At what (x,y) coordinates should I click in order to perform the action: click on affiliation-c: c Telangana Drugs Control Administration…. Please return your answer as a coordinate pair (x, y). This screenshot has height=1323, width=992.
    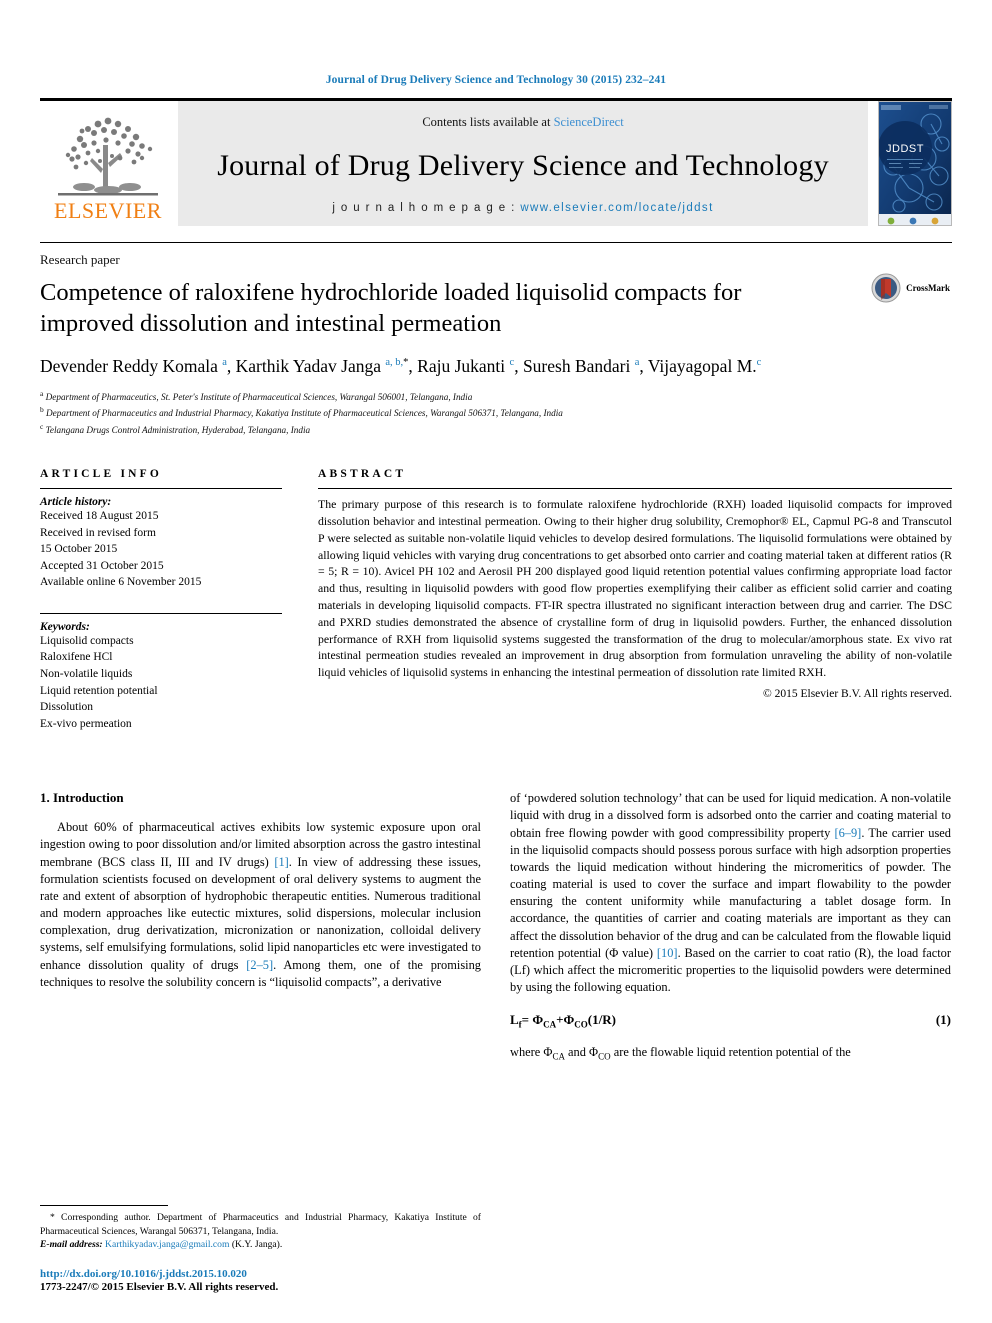
    Looking at the image, I should click on (496, 429).